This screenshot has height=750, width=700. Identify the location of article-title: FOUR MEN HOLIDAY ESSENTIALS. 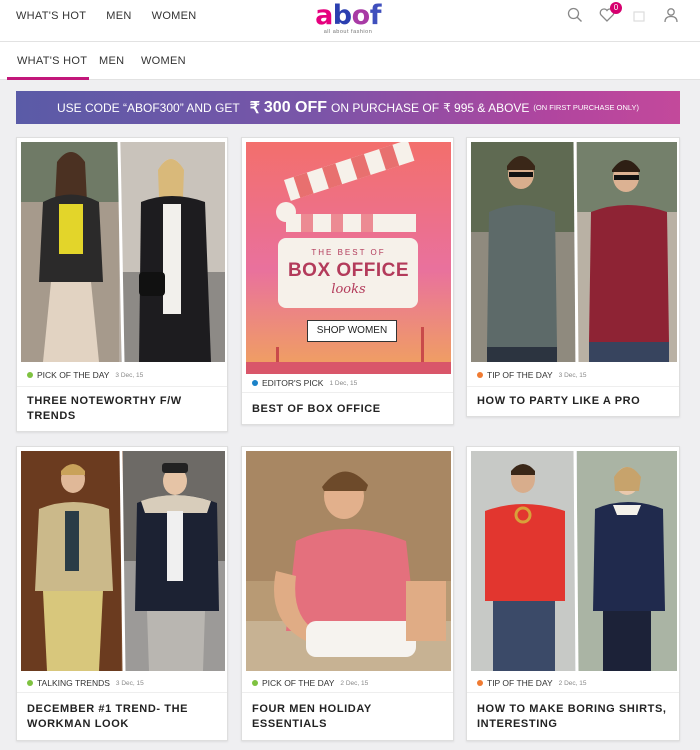
(347, 717).